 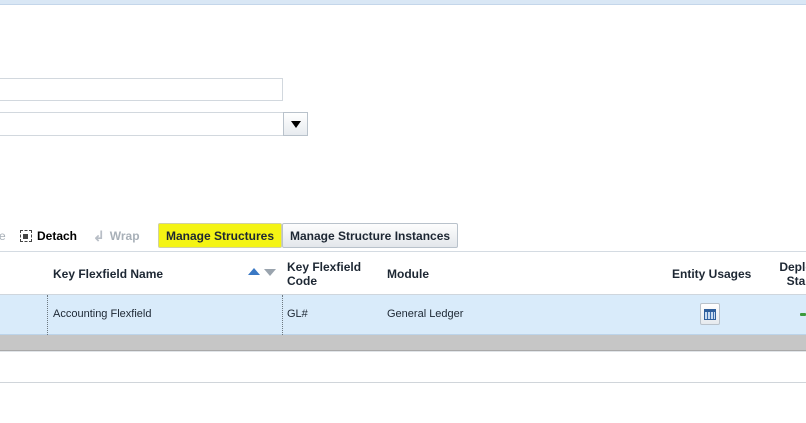 I want to click on column-header-deploy-line1: Deplo, so click(x=792, y=267).